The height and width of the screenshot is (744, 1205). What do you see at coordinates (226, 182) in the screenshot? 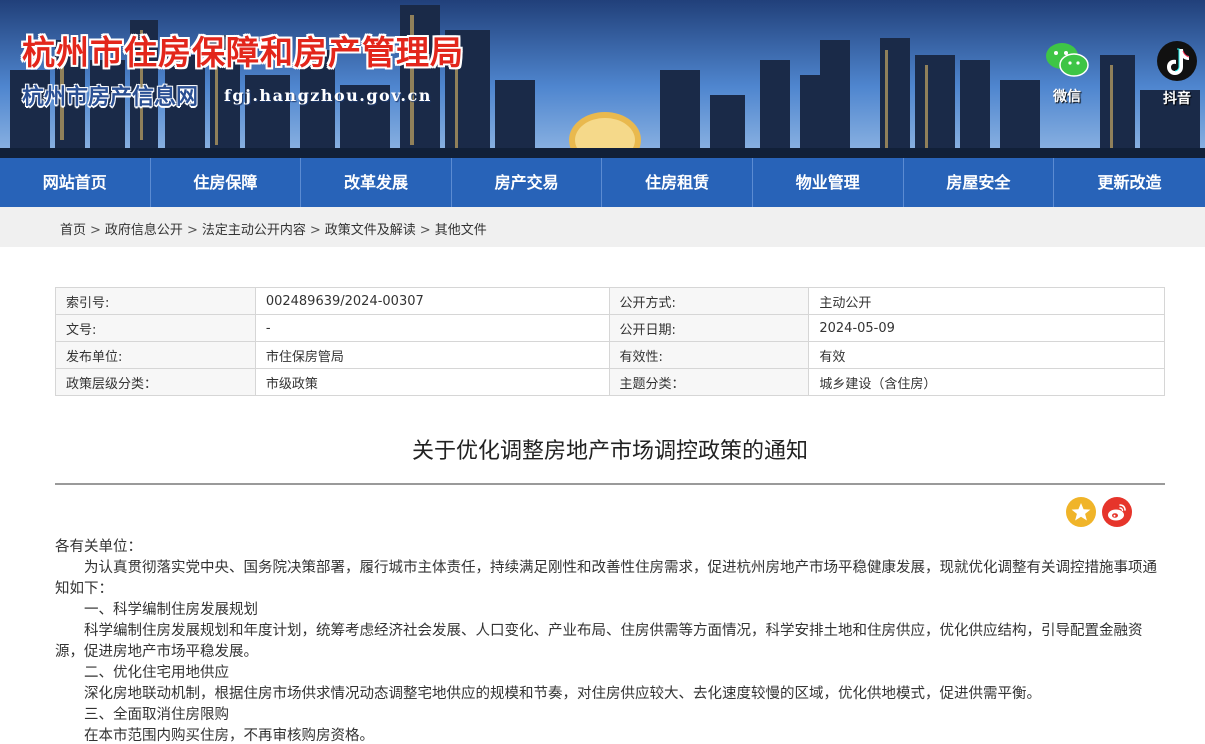
I see `nav-item-housing-security: 住房保障` at bounding box center [226, 182].